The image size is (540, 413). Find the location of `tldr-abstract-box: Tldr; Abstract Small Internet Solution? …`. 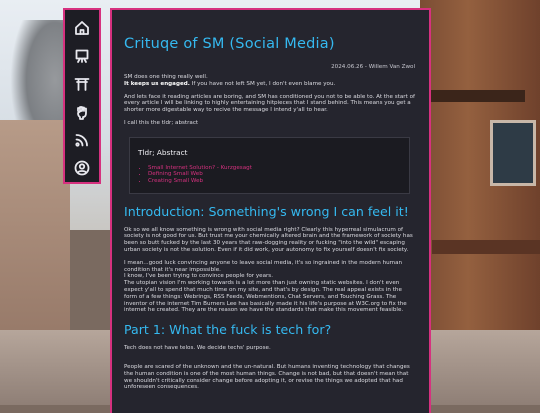

tldr-abstract-box: Tldr; Abstract Small Internet Solution? … is located at coordinates (269, 165).